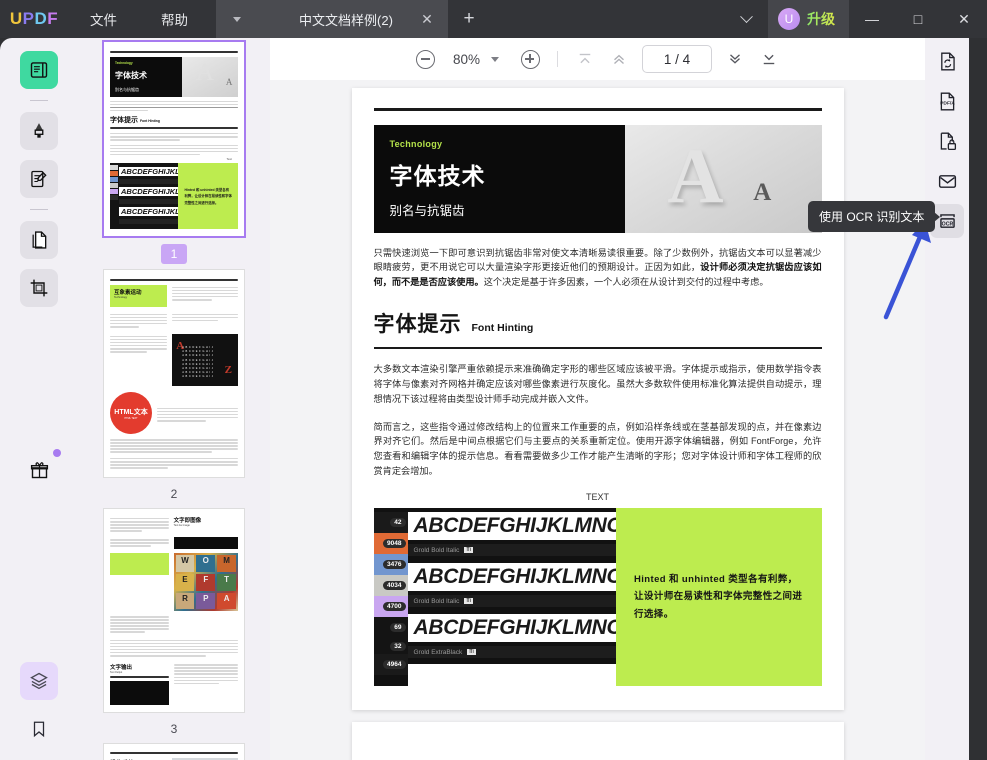 This screenshot has width=987, height=760. I want to click on left-toolbar, so click(39, 399).